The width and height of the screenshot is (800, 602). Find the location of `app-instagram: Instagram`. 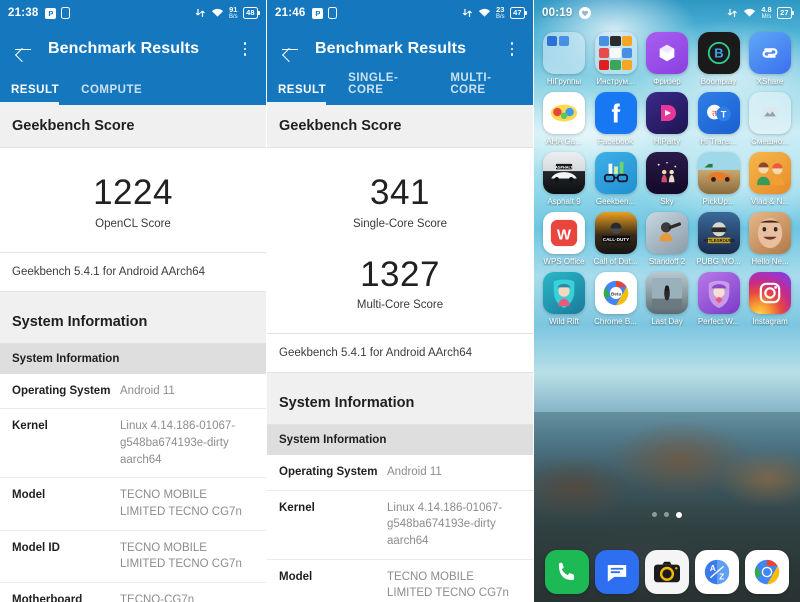

app-instagram: Instagram is located at coordinates (770, 299).